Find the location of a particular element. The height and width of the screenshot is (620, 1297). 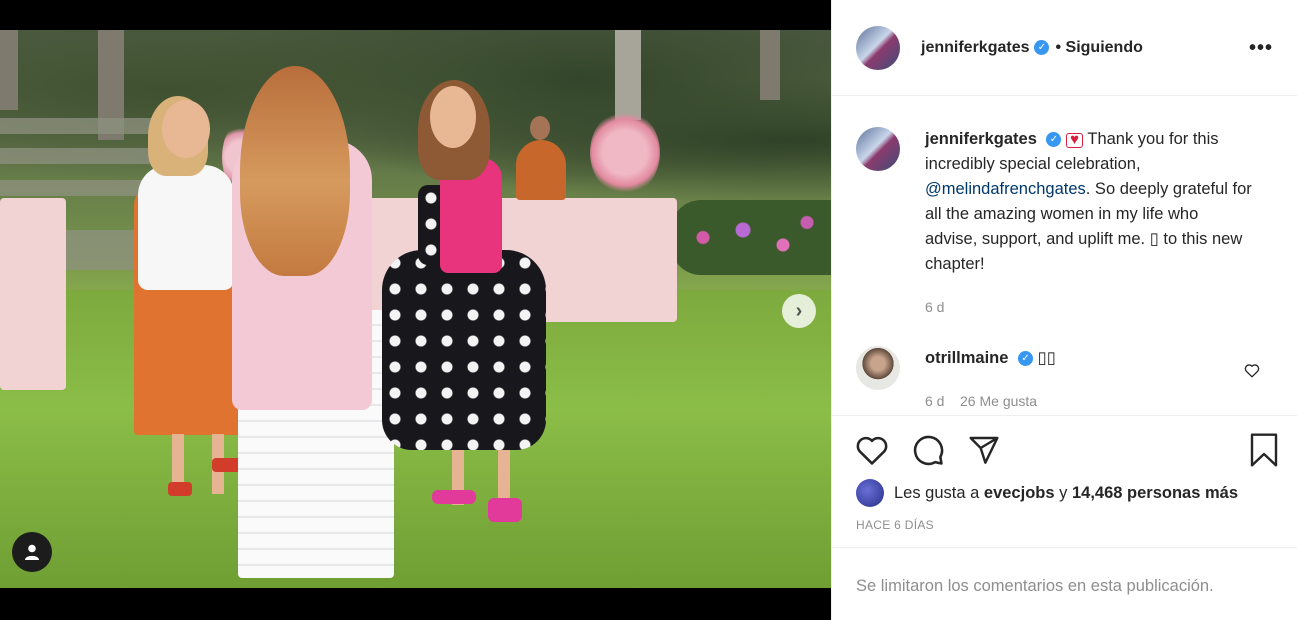

heart-emoji-icon: ♥ is located at coordinates (1075, 140).